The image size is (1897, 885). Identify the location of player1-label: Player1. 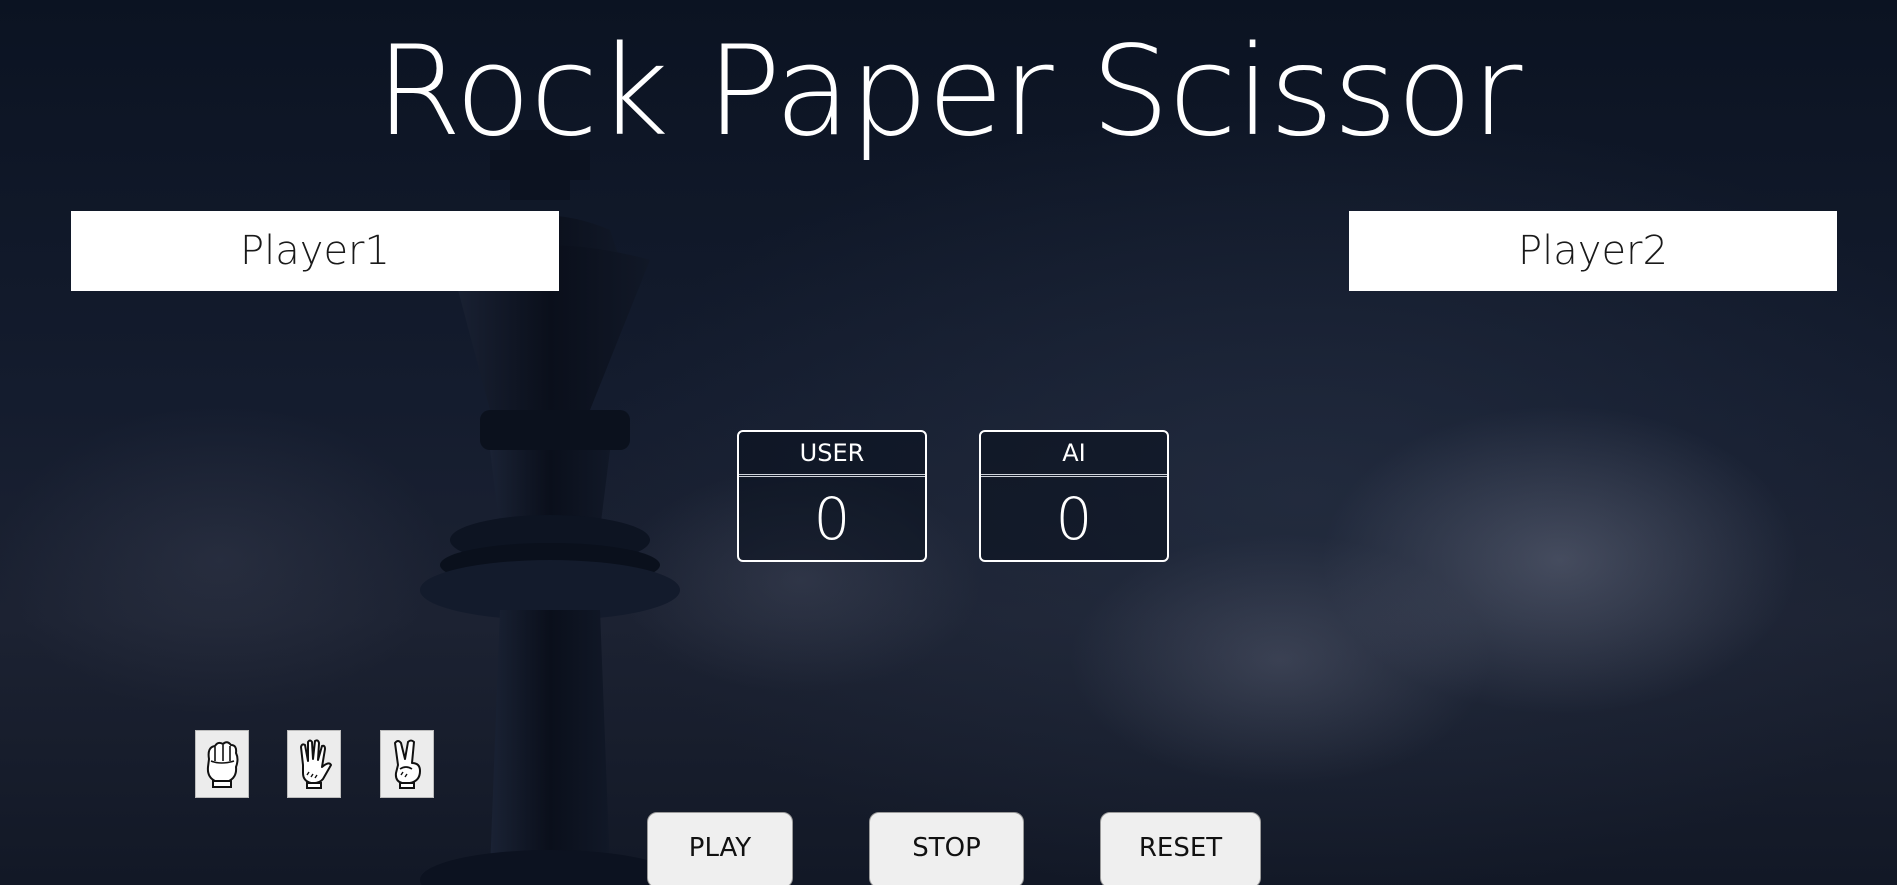
(315, 251).